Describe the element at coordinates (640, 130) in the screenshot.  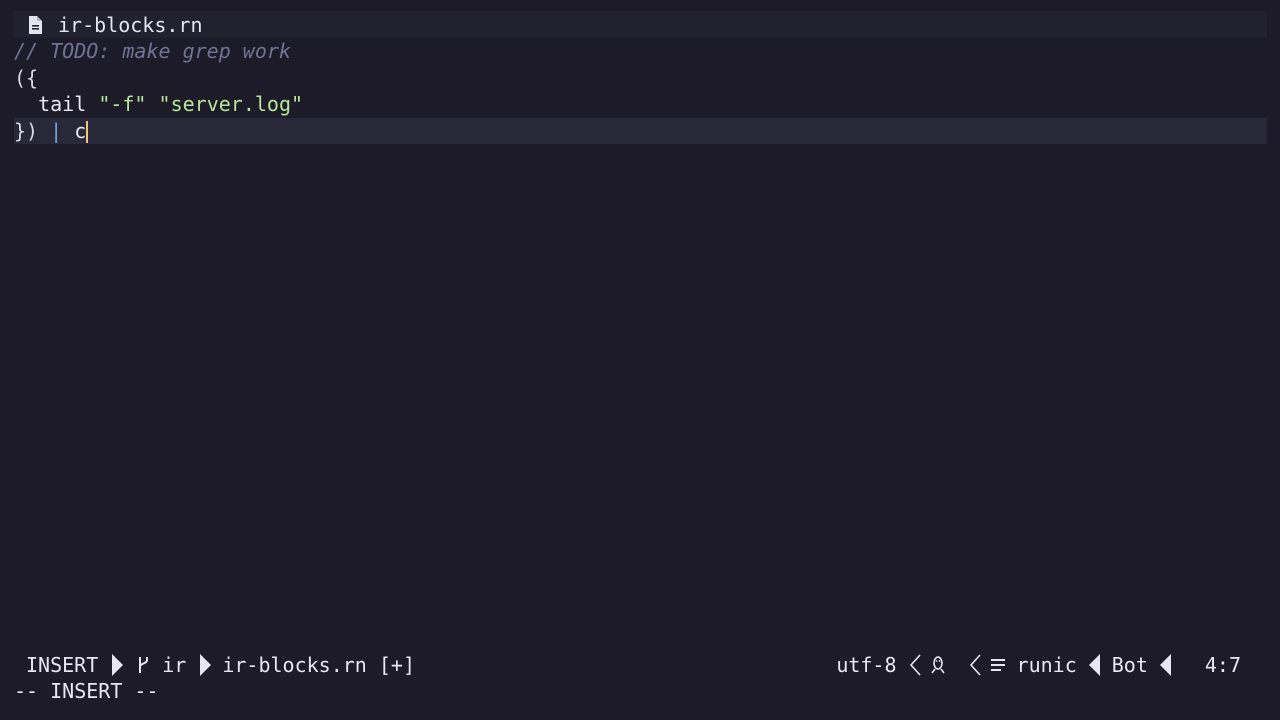
I see `editor-line-4-current: }) | c` at that location.